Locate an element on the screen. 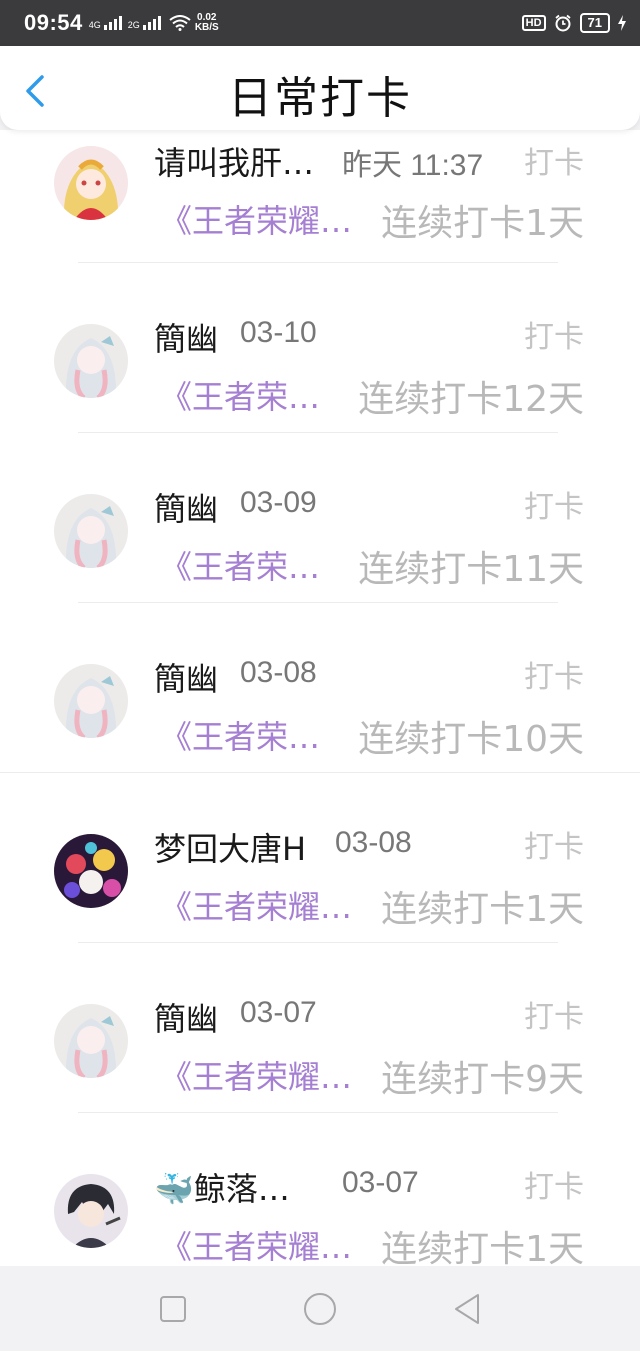  network-label-1: 4G is located at coordinates (94, 25).